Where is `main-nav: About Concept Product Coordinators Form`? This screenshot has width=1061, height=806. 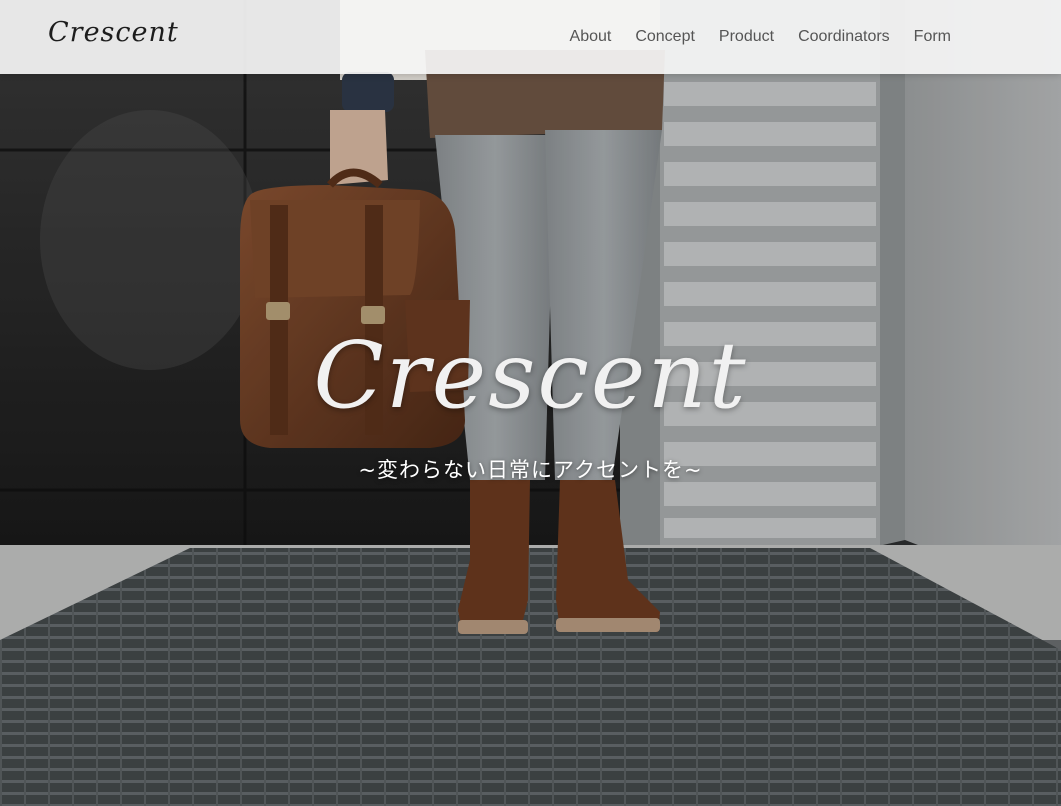 main-nav: About Concept Product Coordinators Form is located at coordinates (760, 37).